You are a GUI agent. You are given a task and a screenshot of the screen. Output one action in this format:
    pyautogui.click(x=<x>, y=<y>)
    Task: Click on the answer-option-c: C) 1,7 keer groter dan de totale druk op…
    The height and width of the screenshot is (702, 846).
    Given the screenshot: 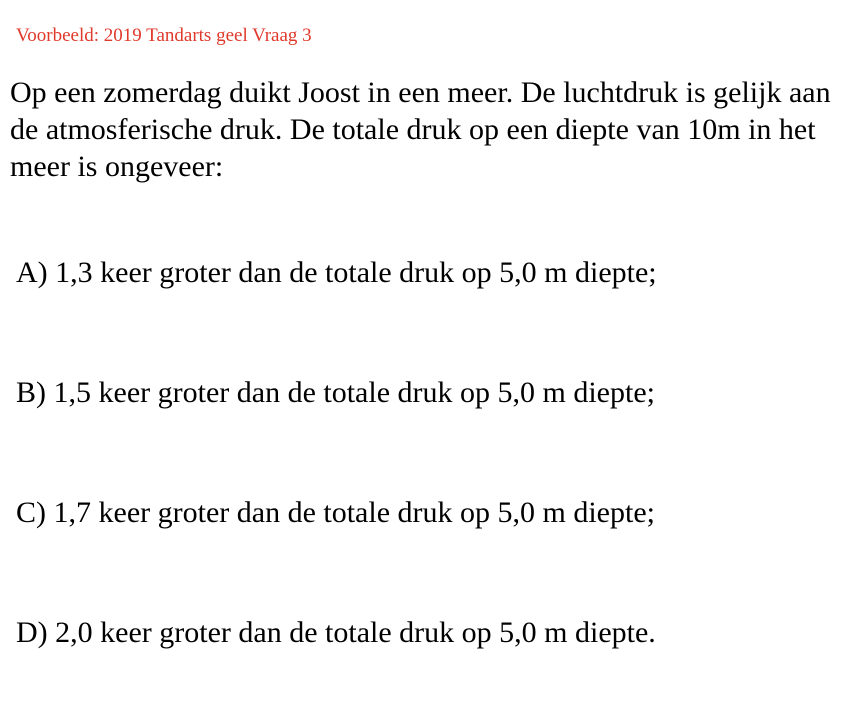 What is the action you would take?
    pyautogui.click(x=335, y=512)
    